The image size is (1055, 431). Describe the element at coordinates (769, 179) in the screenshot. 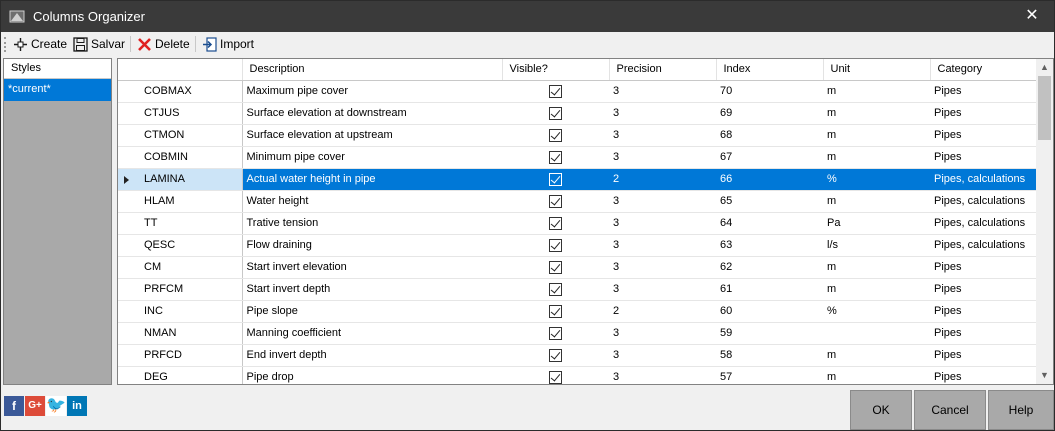

I see `cell-index: 66` at that location.